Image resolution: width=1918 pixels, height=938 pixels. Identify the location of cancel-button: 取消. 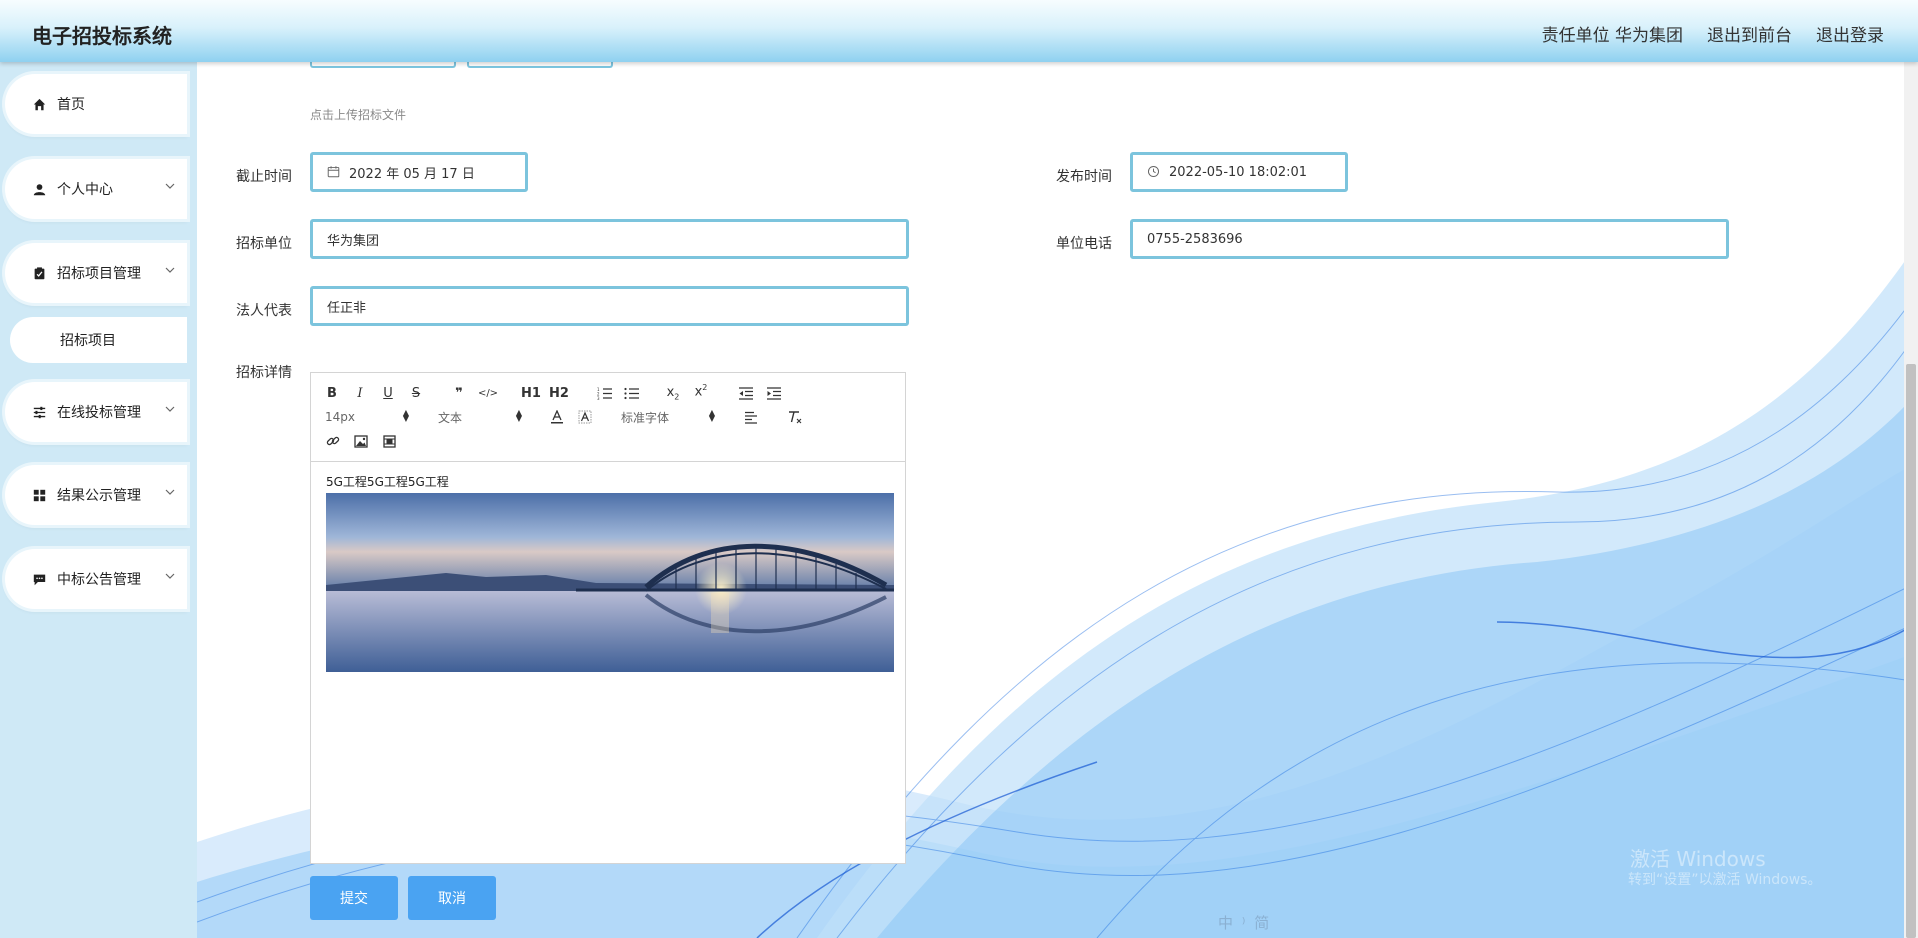
(452, 898).